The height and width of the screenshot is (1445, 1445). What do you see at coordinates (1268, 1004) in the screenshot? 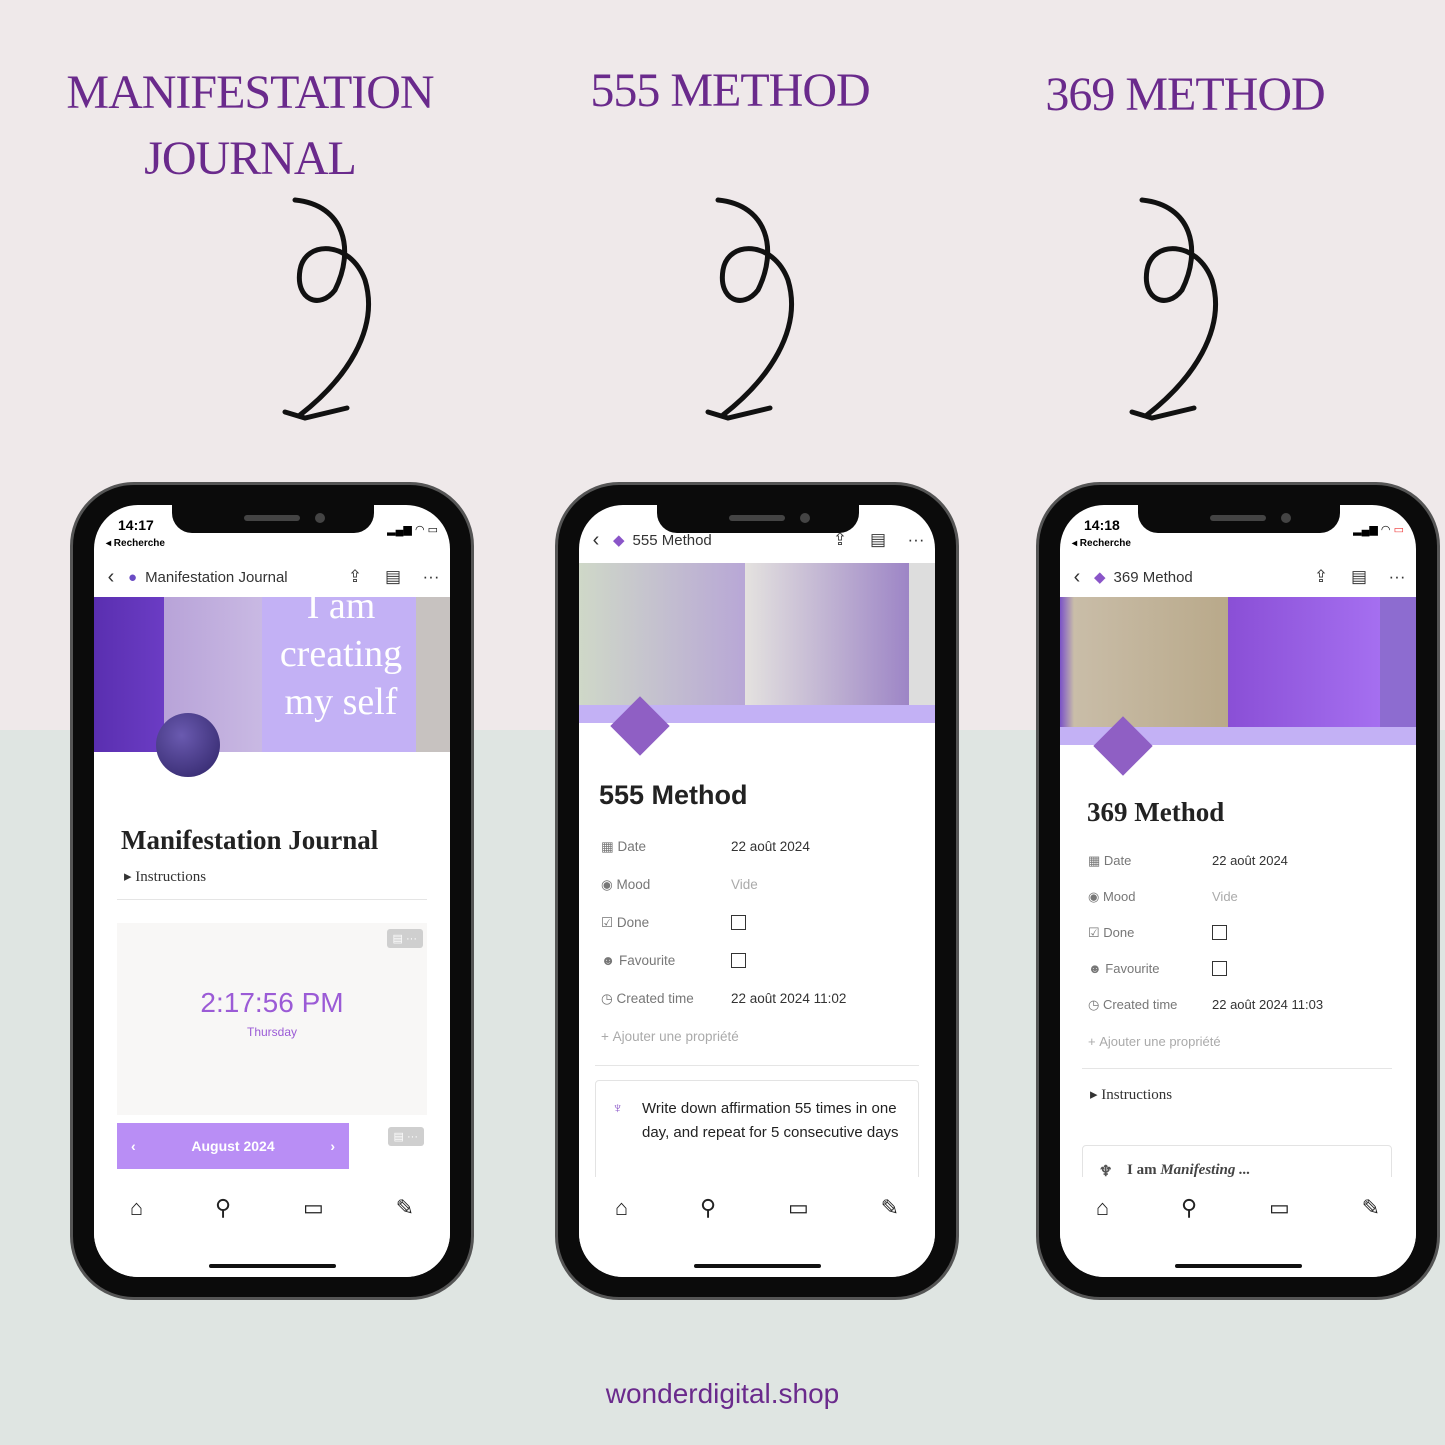
I see `prop-created-value: 22 août 2024 11:03` at bounding box center [1268, 1004].